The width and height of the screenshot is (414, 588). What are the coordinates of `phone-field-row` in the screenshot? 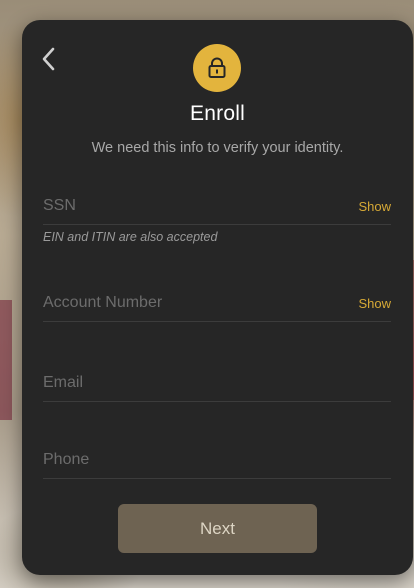 It's located at (217, 461).